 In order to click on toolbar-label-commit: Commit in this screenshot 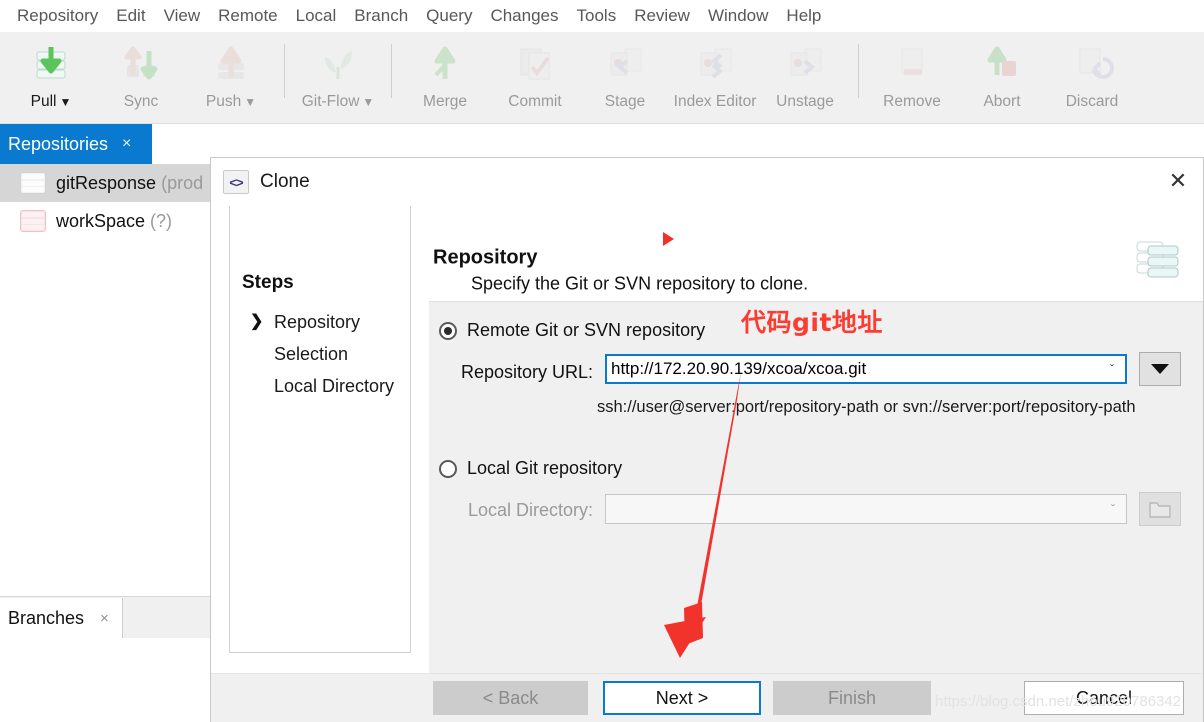, I will do `click(535, 101)`.